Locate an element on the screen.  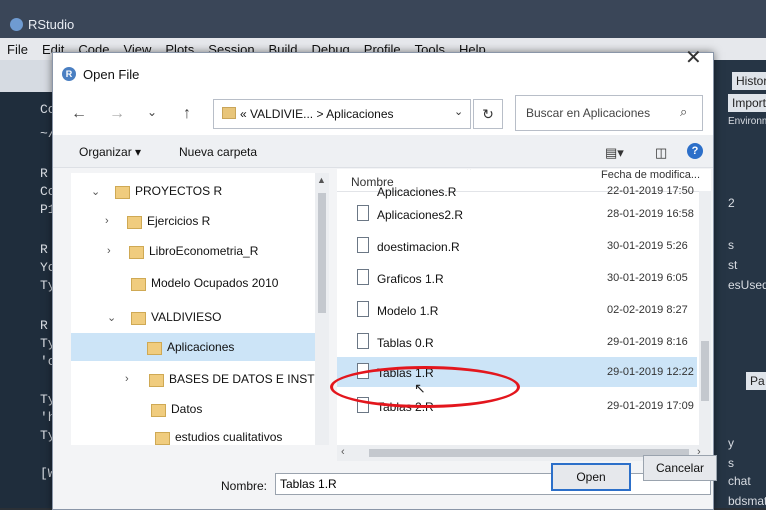
up-arrow-icon: ↑ is located at coordinates (187, 114).